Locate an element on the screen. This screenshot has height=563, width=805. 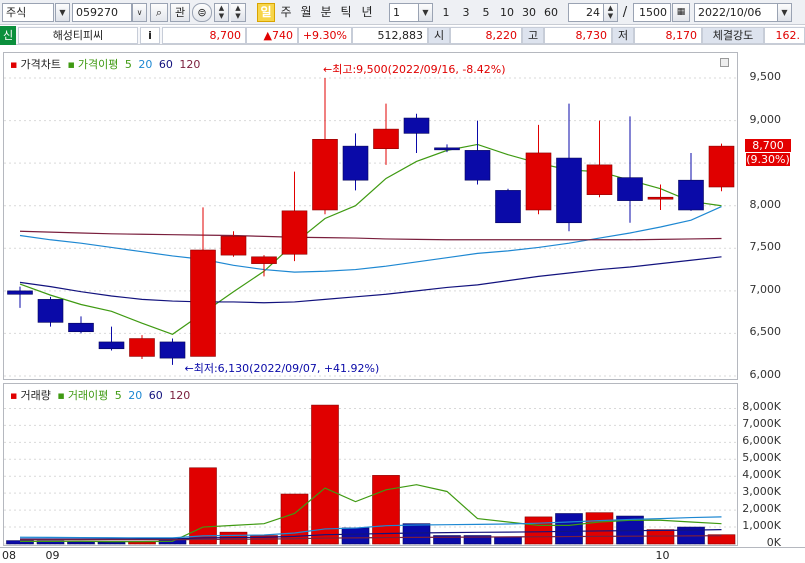
period-button: 주 is located at coordinates (286, 12).